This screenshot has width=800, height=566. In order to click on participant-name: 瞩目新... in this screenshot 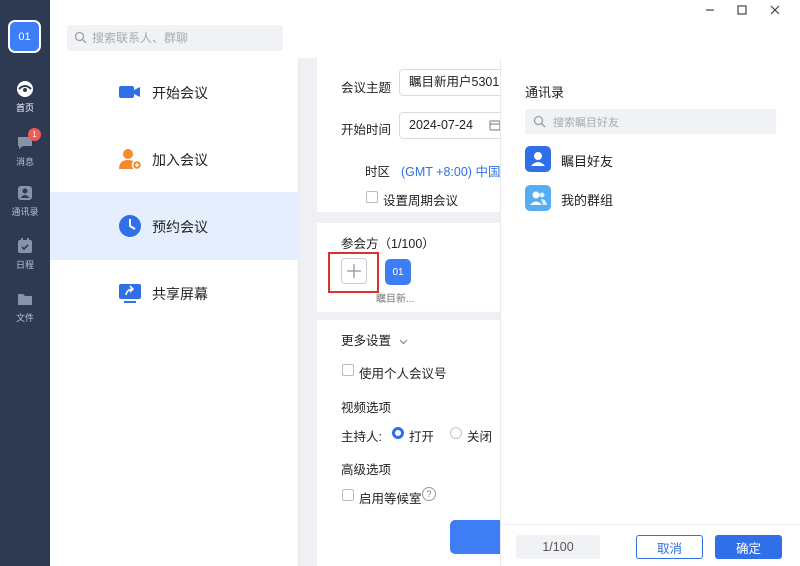, I will do `click(395, 299)`.